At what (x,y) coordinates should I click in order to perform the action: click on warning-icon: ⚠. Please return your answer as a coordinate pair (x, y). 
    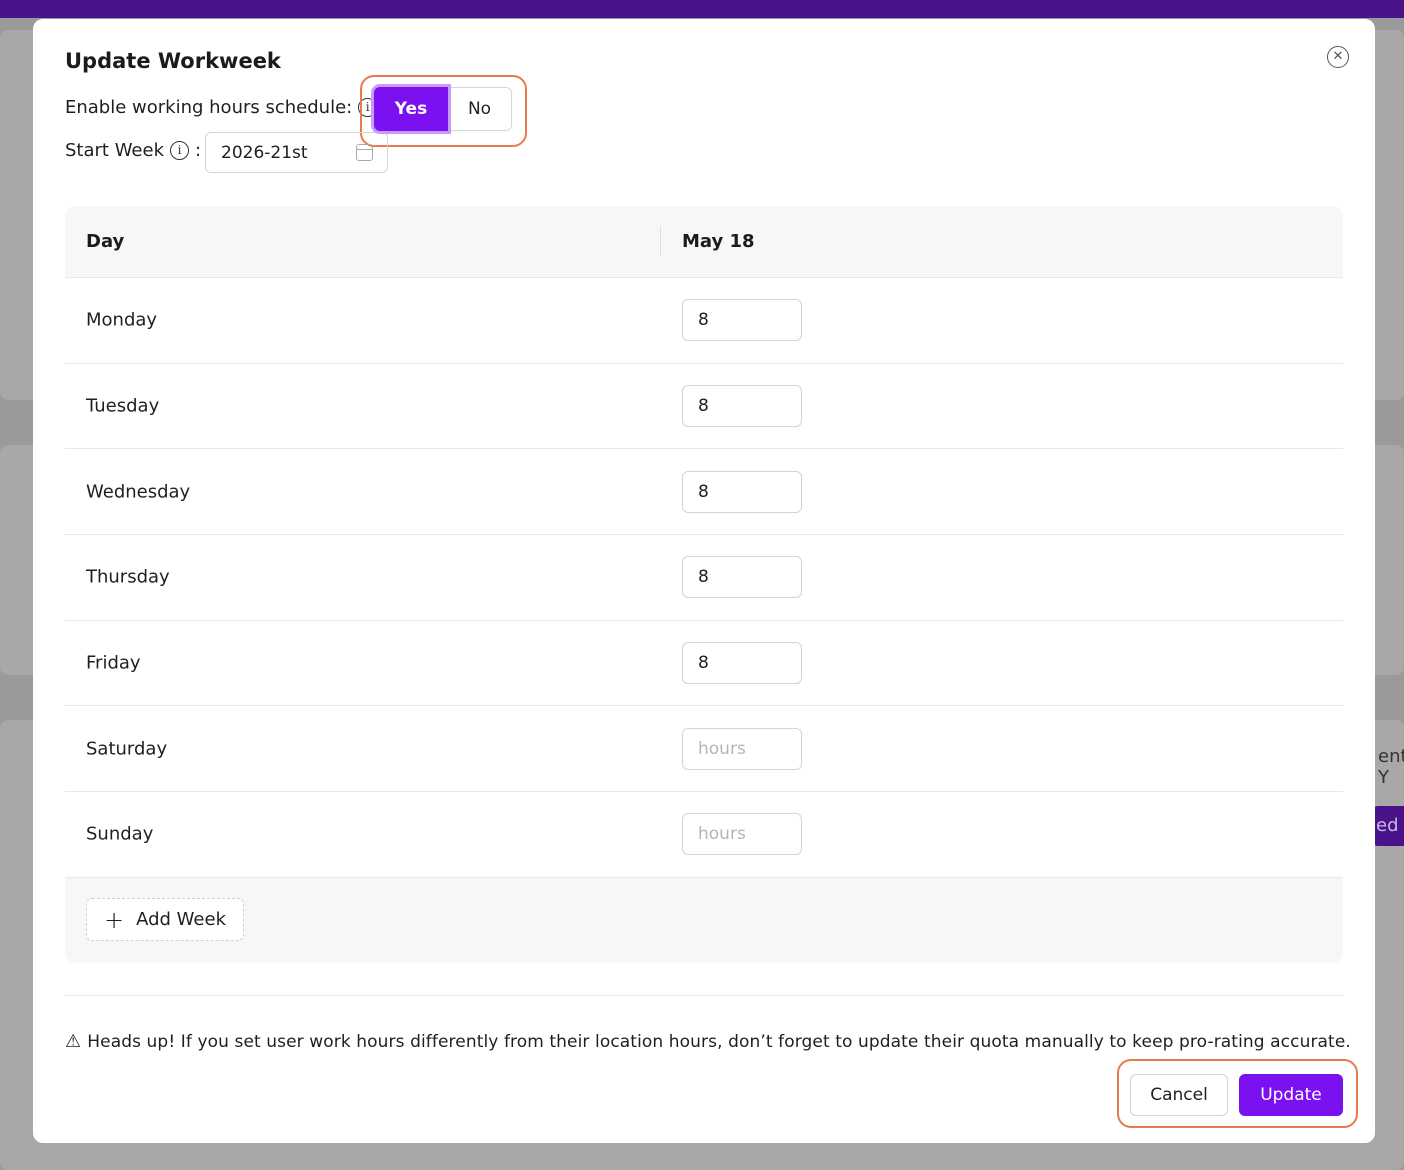
    Looking at the image, I should click on (73, 1041).